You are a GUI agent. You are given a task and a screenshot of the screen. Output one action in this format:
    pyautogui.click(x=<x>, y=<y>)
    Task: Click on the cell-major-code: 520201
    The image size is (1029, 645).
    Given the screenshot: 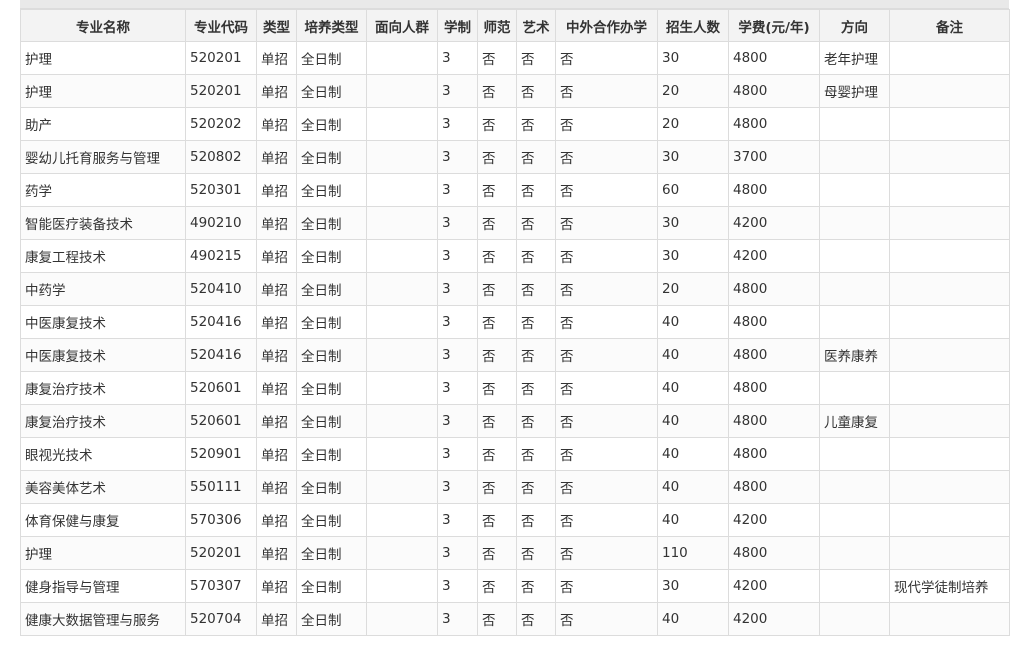 What is the action you would take?
    pyautogui.click(x=221, y=553)
    